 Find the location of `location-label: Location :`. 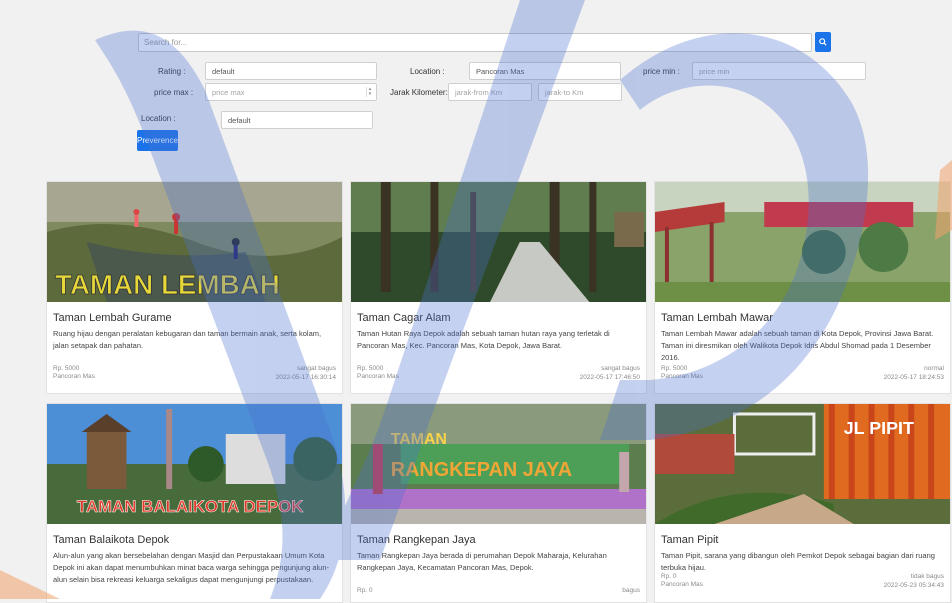

location-label: Location : is located at coordinates (427, 71).